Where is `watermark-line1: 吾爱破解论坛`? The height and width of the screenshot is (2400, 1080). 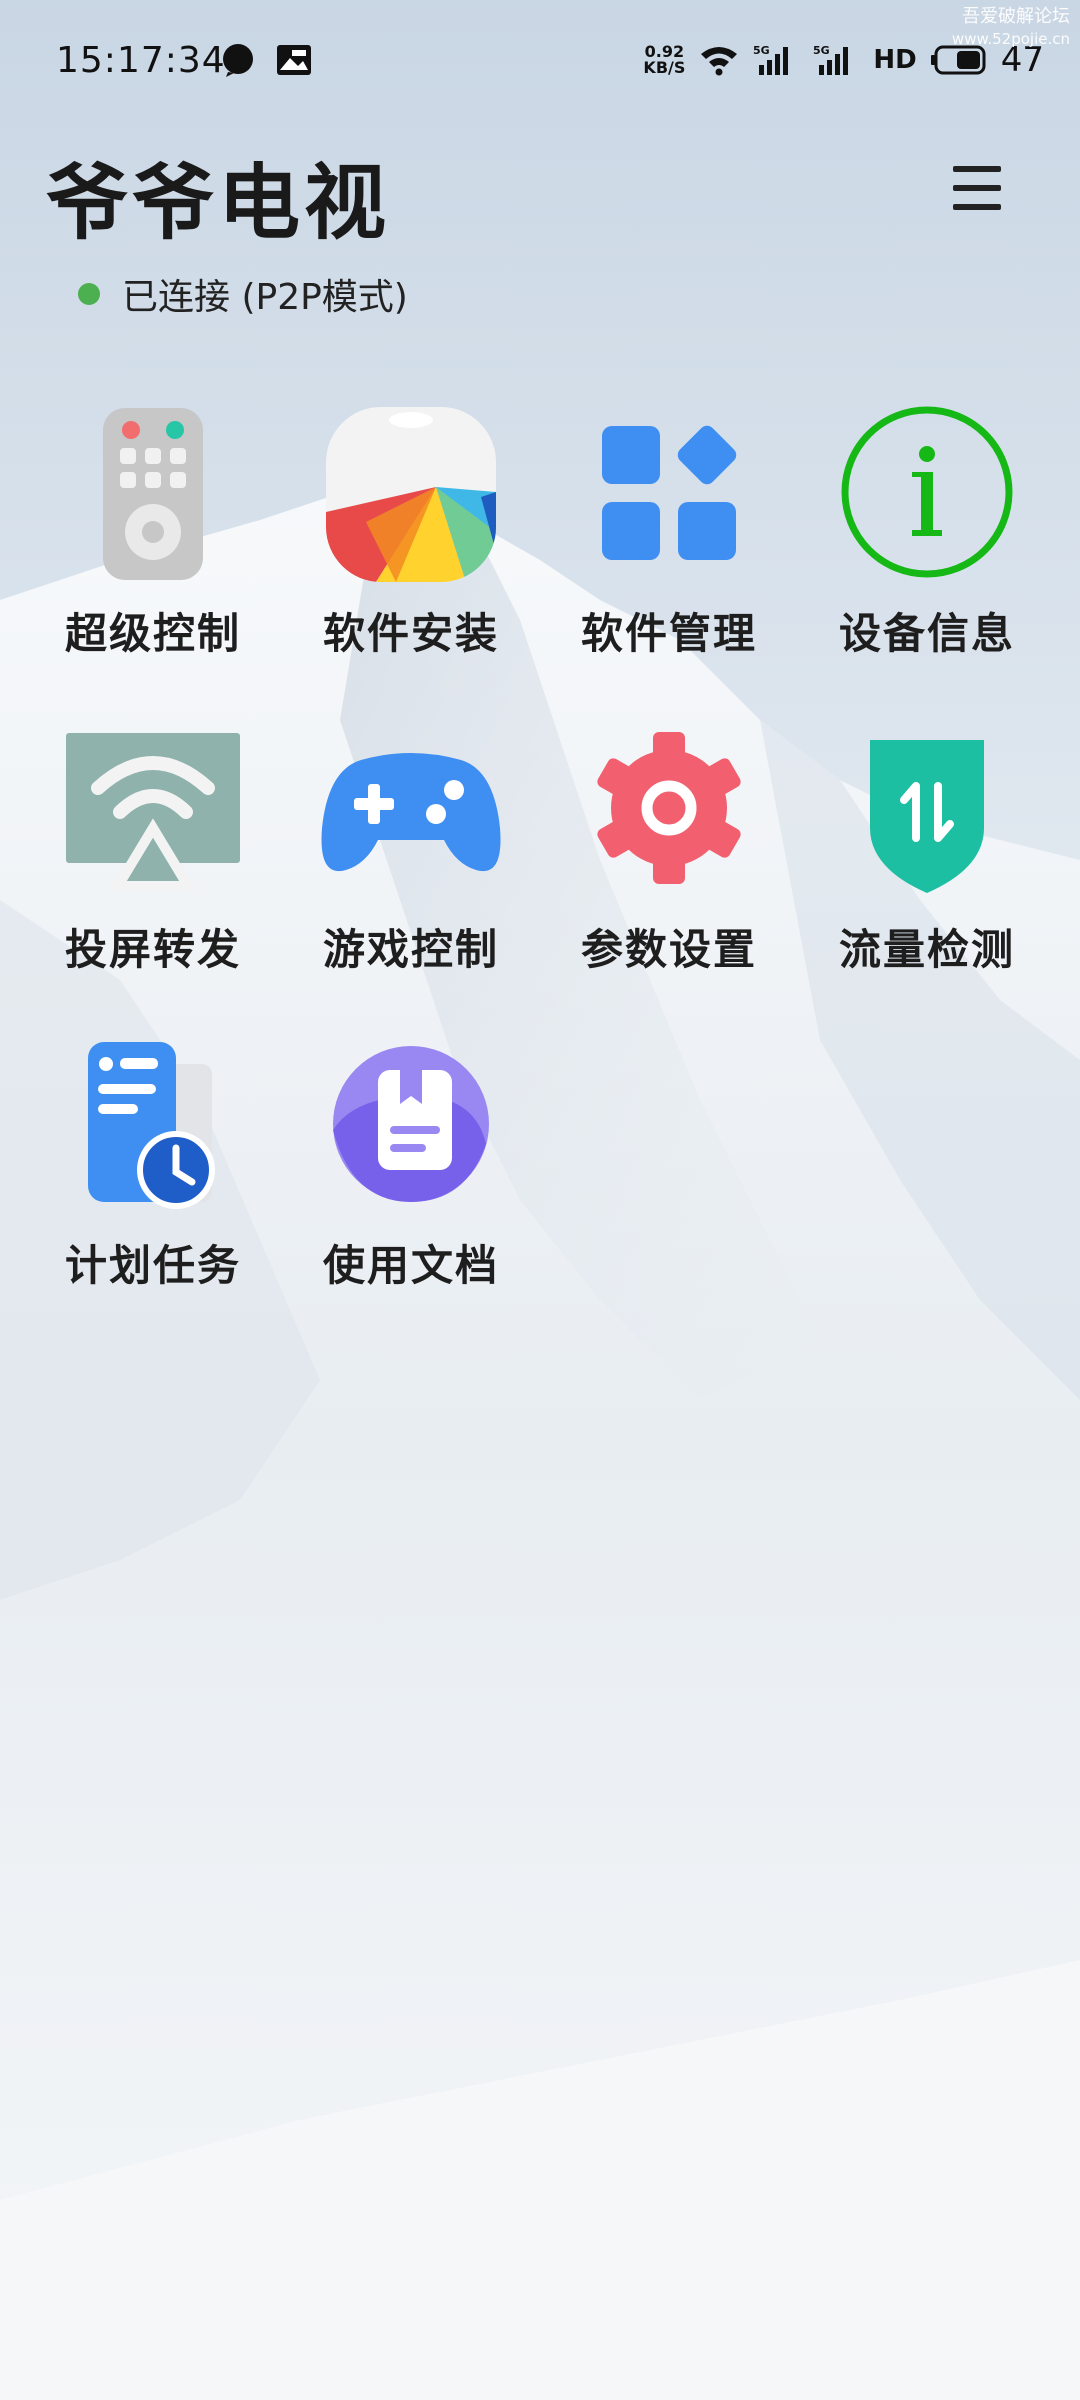 watermark-line1: 吾爱破解论坛 is located at coordinates (1016, 16).